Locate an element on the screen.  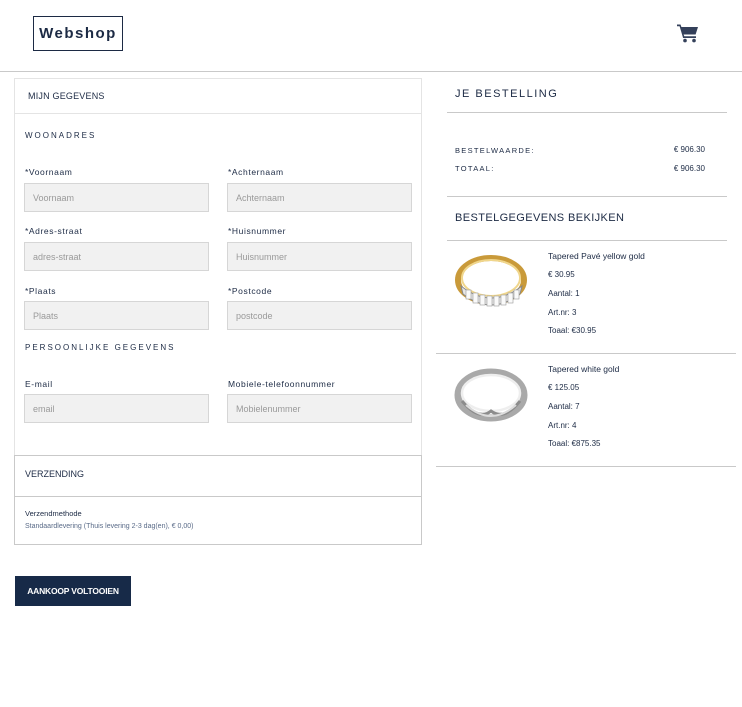
product-name: Tapered white gold is located at coordinates (584, 369).